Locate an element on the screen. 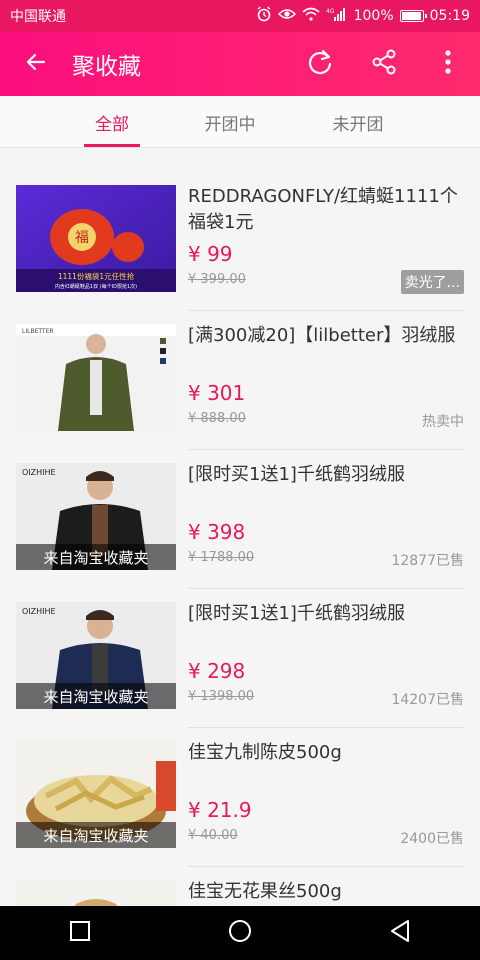 The height and width of the screenshot is (960, 480). square-icon is located at coordinates (80, 933).